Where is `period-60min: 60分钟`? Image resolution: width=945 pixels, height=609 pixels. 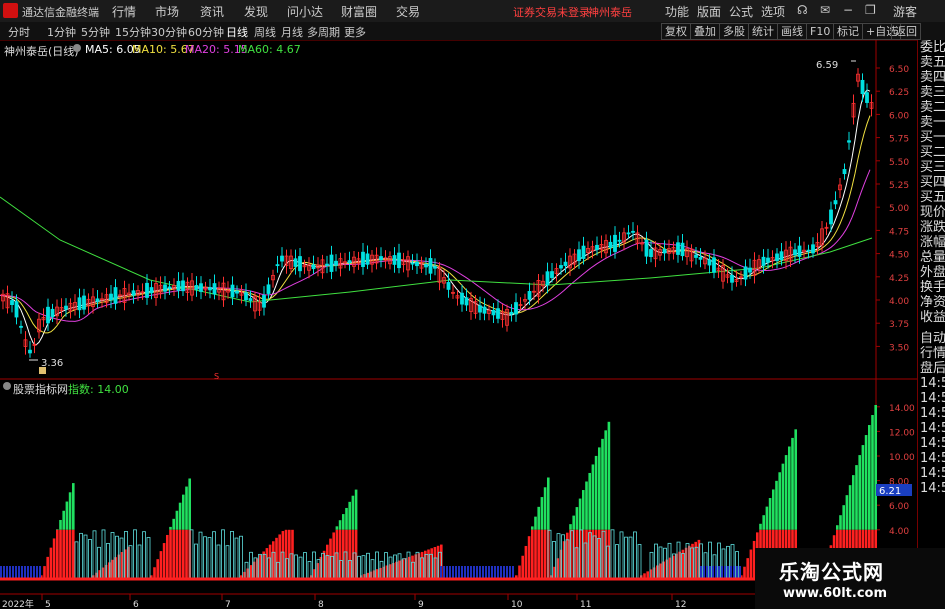
period-60min: 60分钟 is located at coordinates (206, 32).